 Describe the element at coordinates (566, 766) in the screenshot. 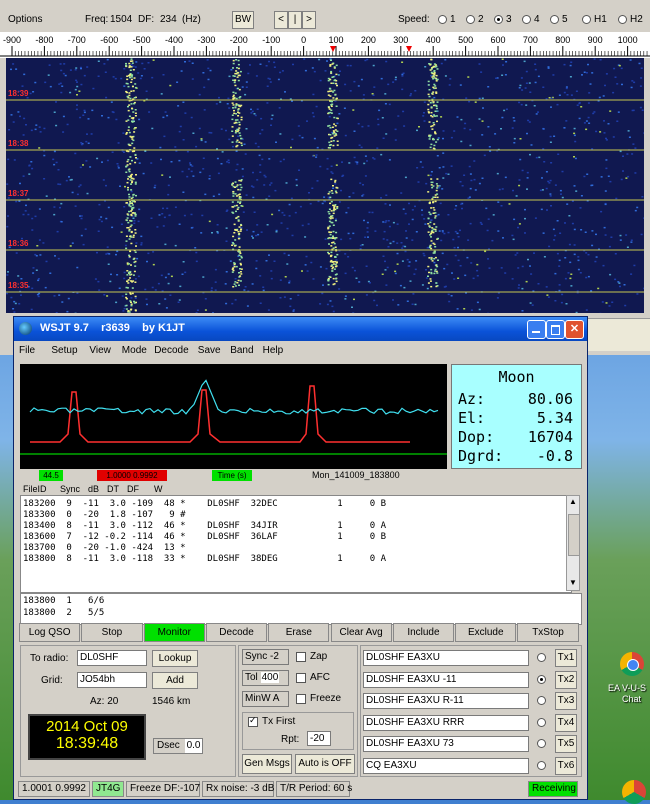

I see `tx-button: Tx6` at that location.